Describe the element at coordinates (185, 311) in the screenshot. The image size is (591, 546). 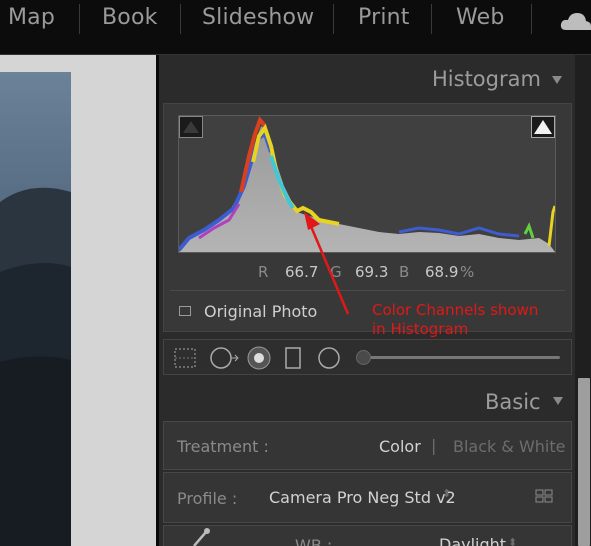
I see `original-photo-checkbox` at that location.